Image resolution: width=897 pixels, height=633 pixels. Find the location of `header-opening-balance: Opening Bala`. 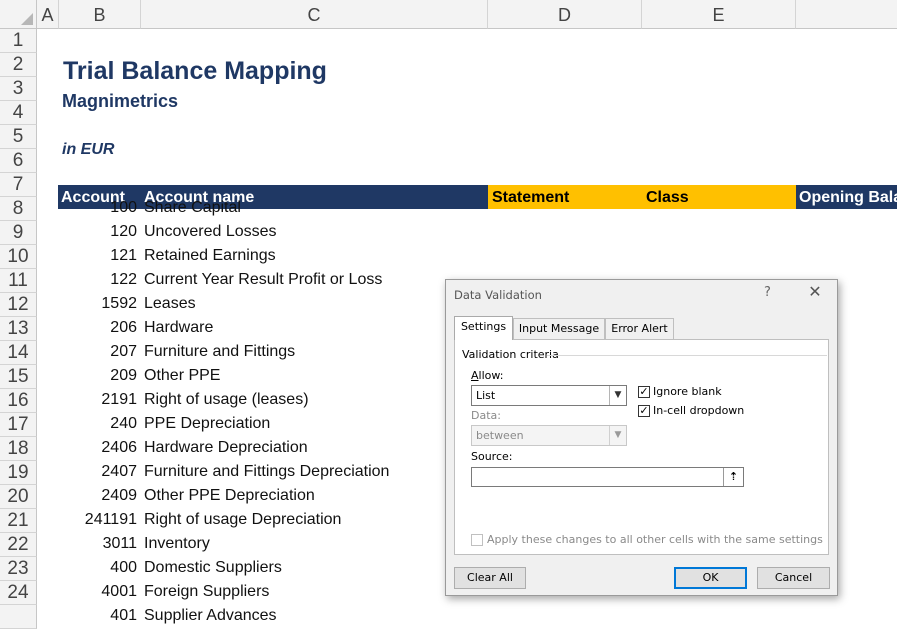

header-opening-balance: Opening Bala is located at coordinates (848, 198).